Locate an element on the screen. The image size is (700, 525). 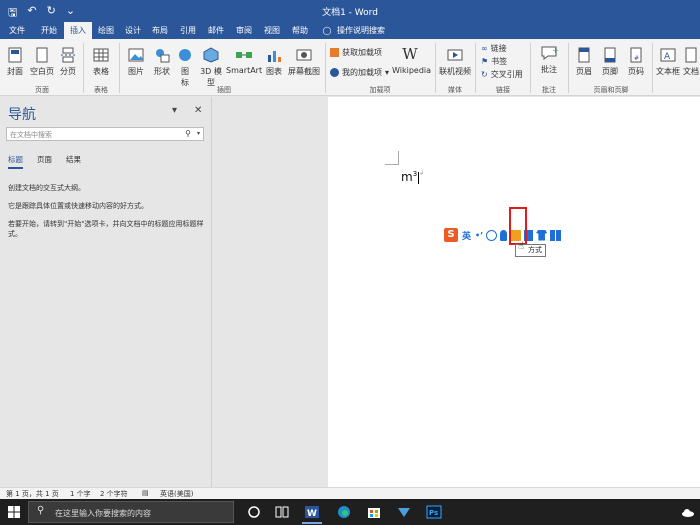
language-indicator: 英语(美国) is located at coordinates (176, 494).